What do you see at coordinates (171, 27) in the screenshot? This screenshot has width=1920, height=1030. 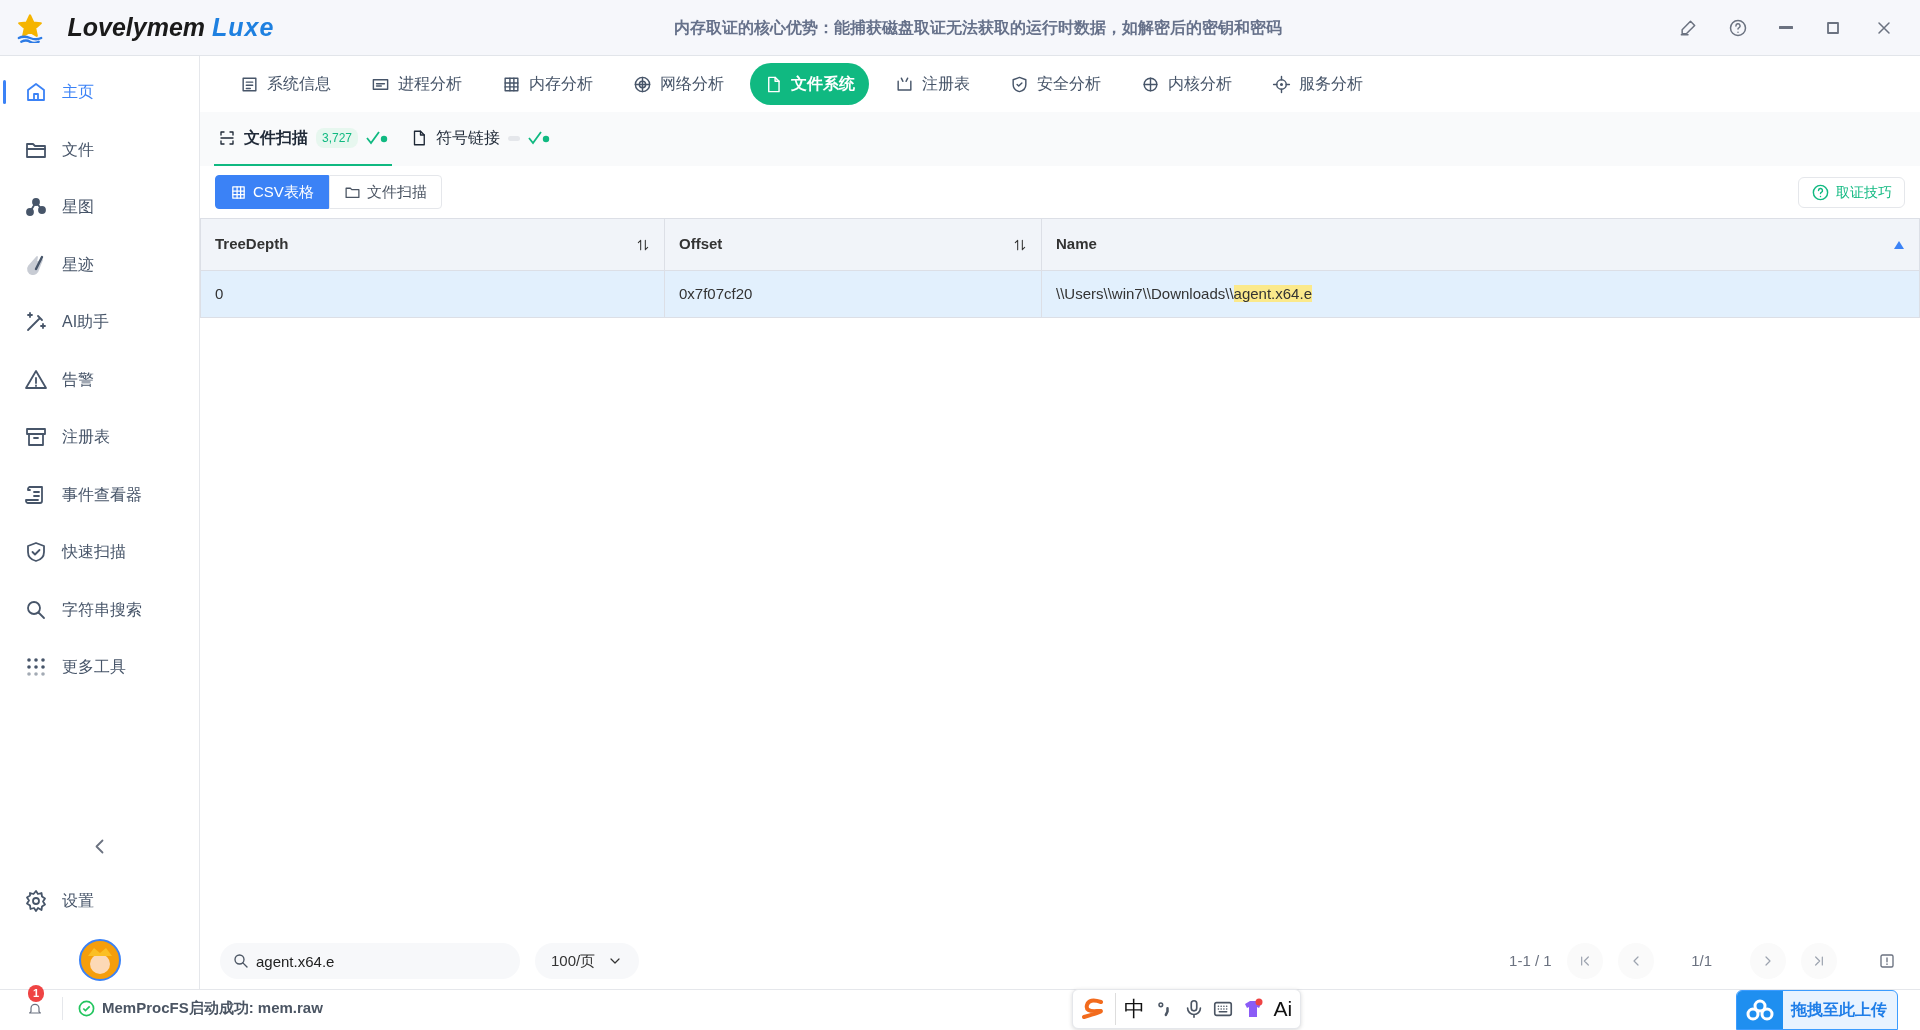 I see `app-logo-text: Lovelymem Luxe` at bounding box center [171, 27].